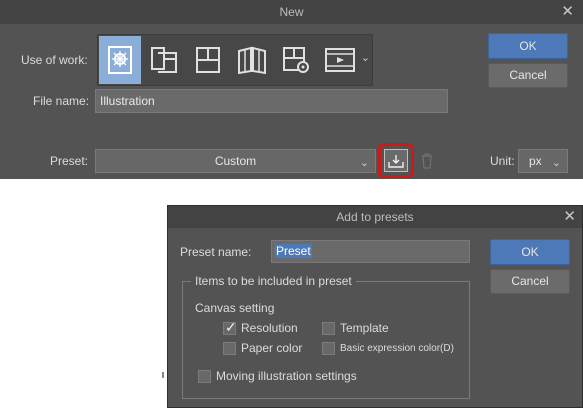  I want to click on webtoon-icon, so click(164, 60).